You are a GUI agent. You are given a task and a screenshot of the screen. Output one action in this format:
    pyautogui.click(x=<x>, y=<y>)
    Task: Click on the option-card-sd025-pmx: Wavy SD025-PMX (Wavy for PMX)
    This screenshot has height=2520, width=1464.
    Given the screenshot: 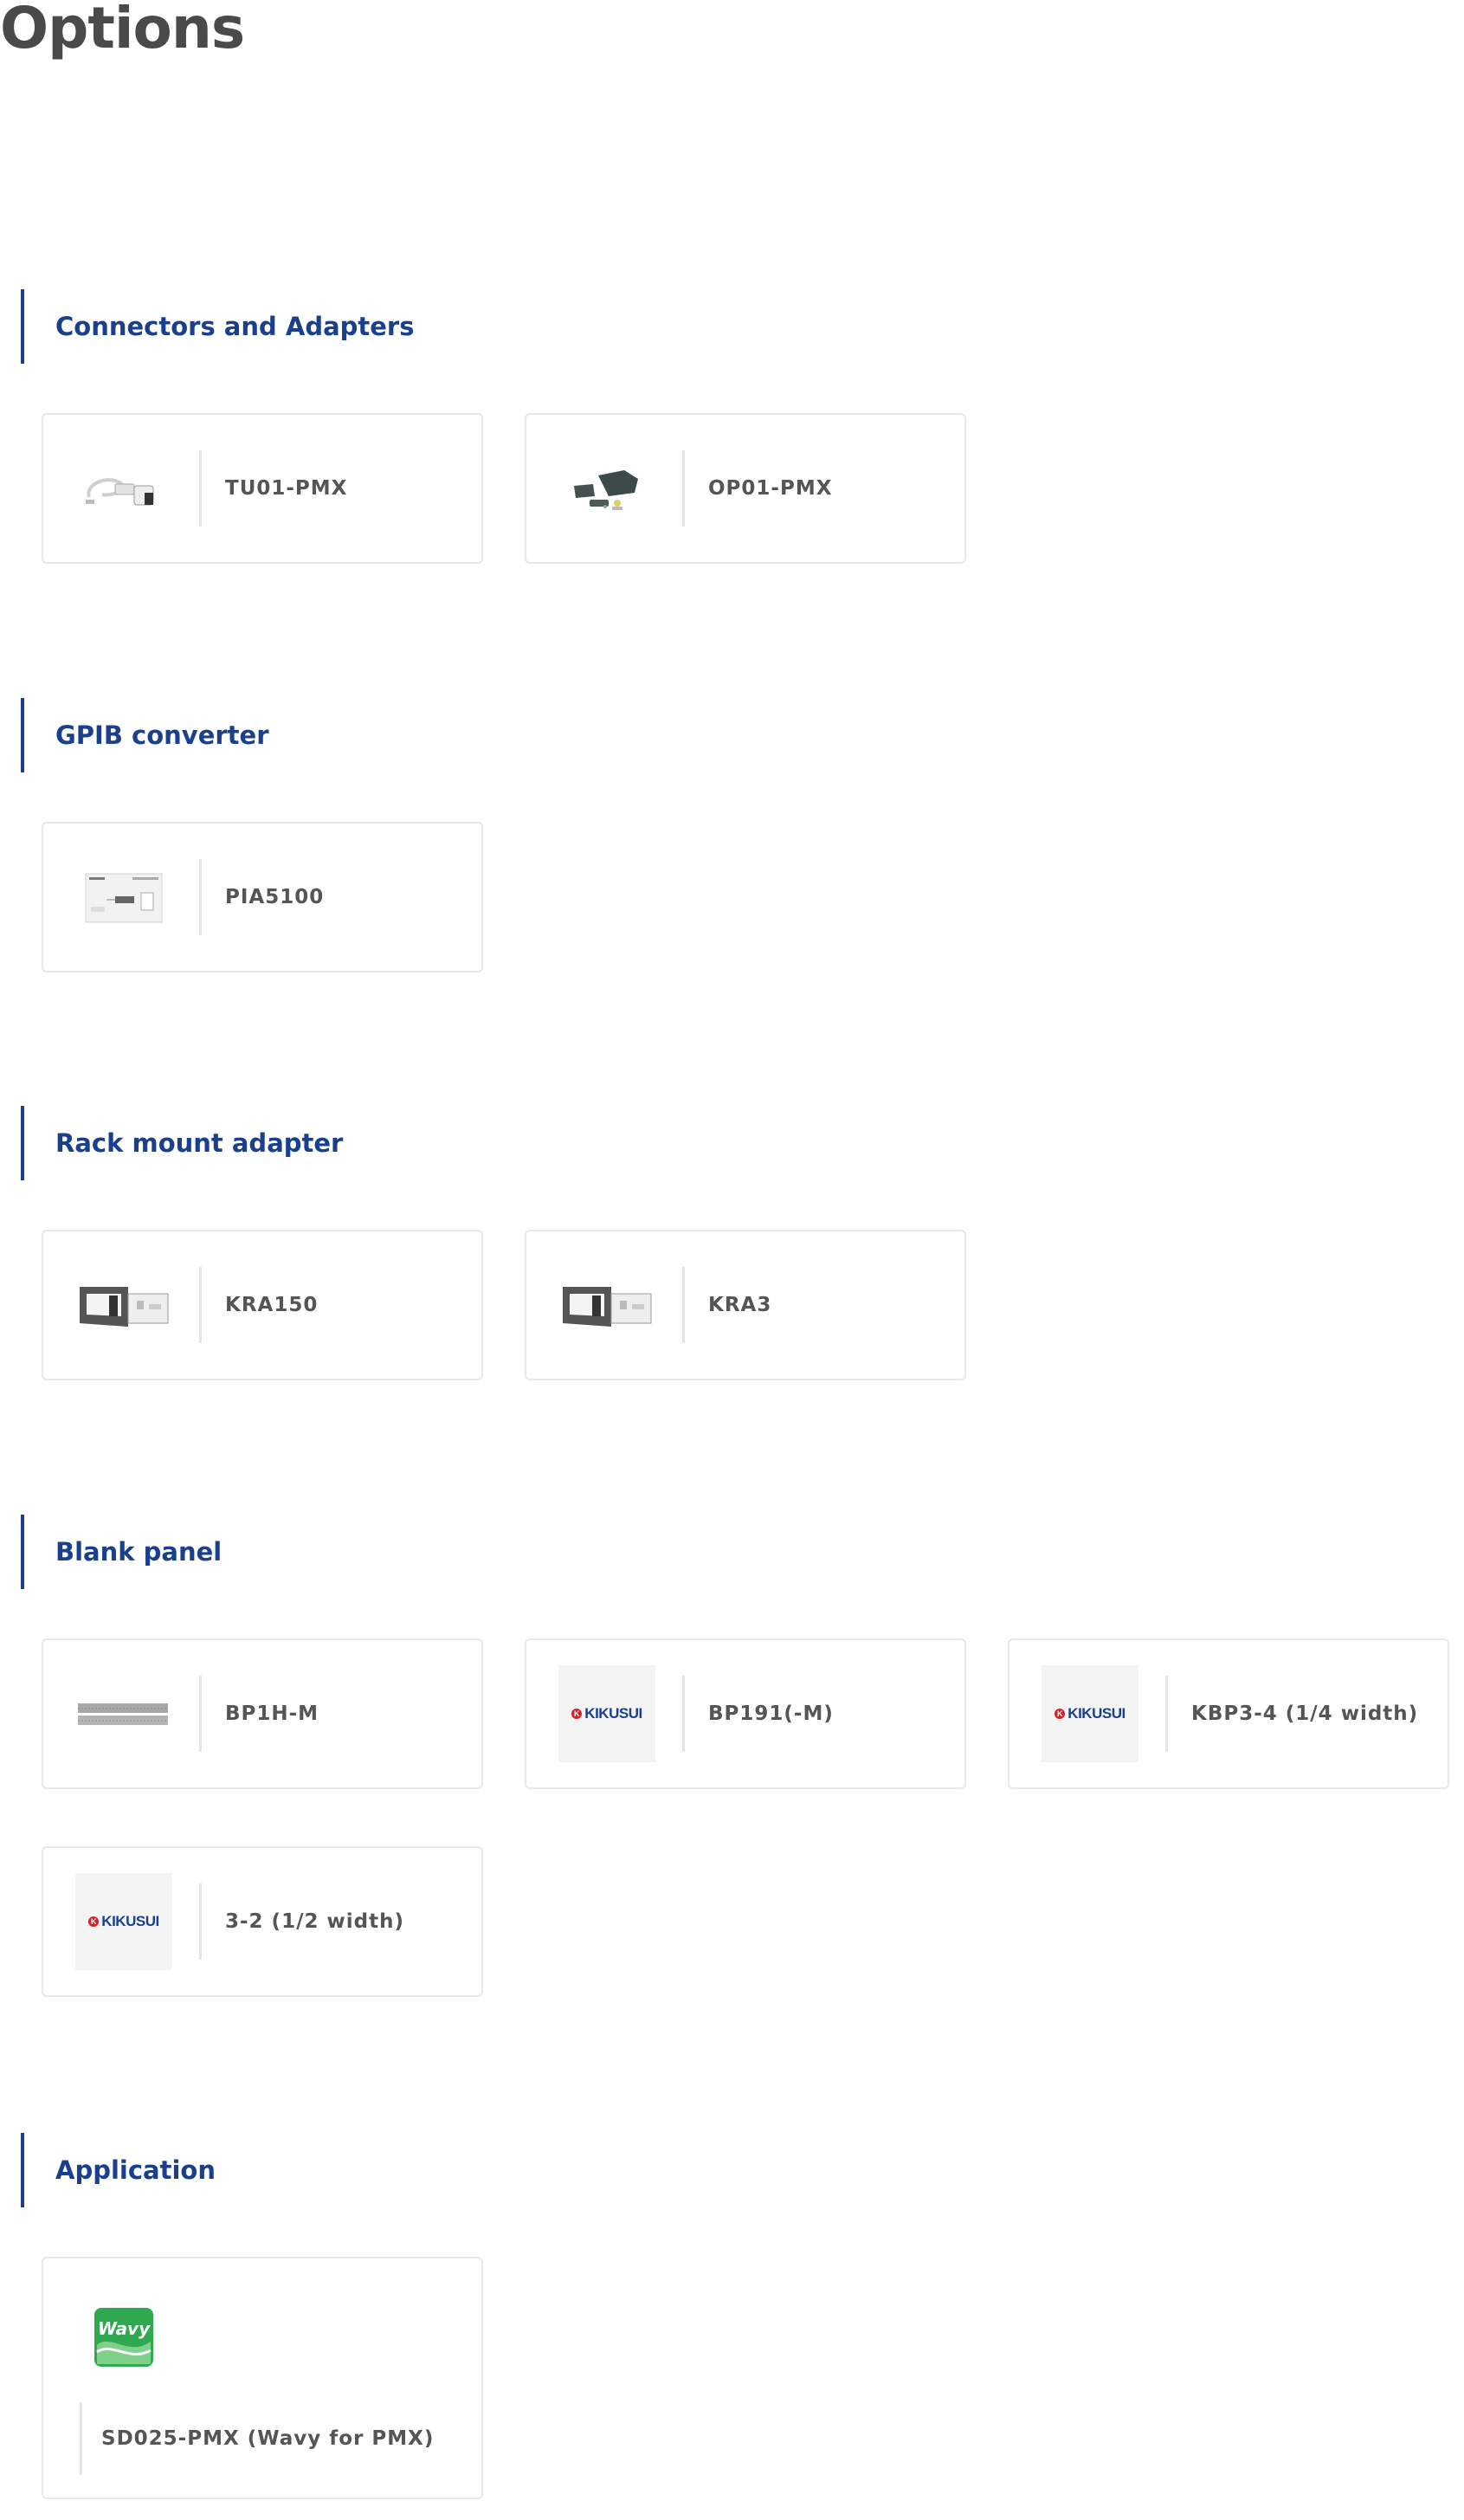 What is the action you would take?
    pyautogui.click(x=262, y=2378)
    